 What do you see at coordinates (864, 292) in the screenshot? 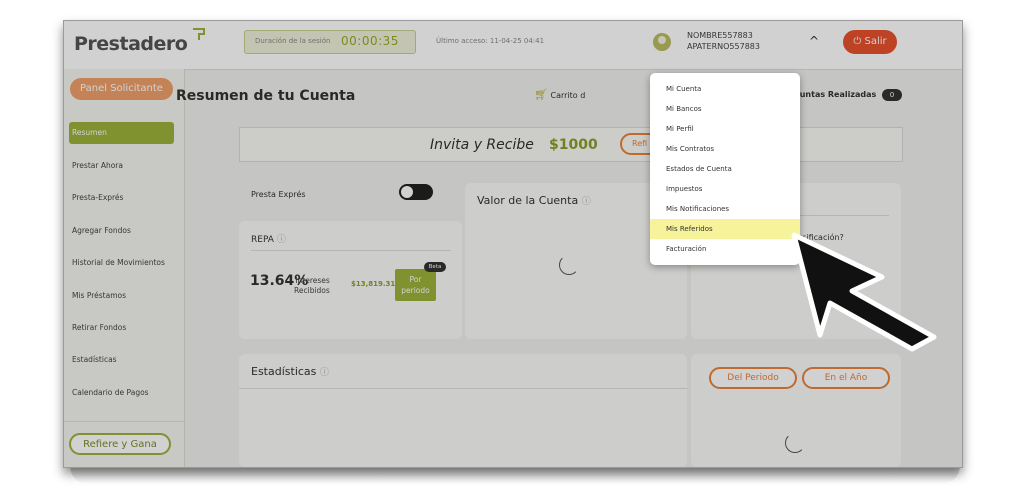
I see `pointer-arrow-icon` at bounding box center [864, 292].